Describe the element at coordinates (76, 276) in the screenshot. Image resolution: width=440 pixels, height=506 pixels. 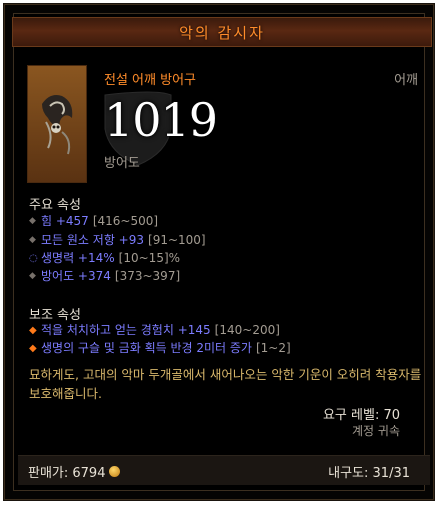
I see `stat-text: 방어도 +374` at that location.